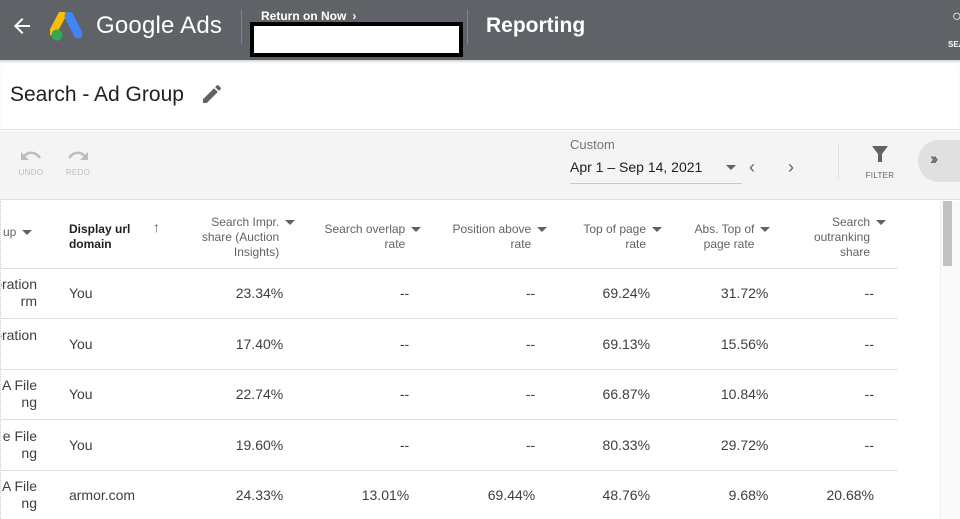 This screenshot has width=960, height=519. What do you see at coordinates (19, 435) in the screenshot?
I see `ad-group-name-line: e File` at bounding box center [19, 435].